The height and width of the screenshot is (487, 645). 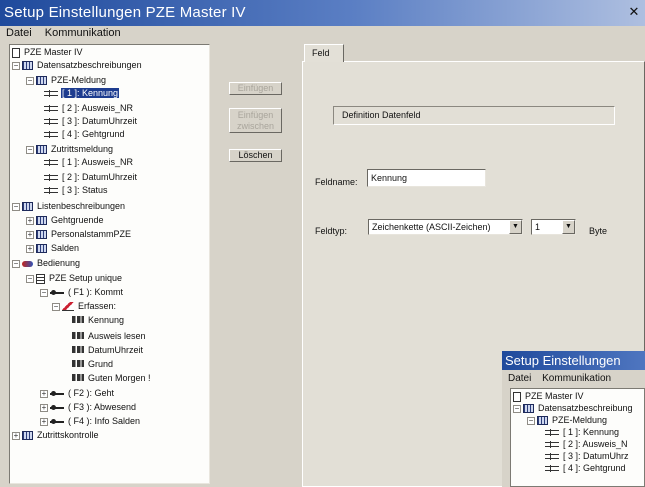 I want to click on tree-node: + Zutrittskontrolle, so click(x=56, y=435).